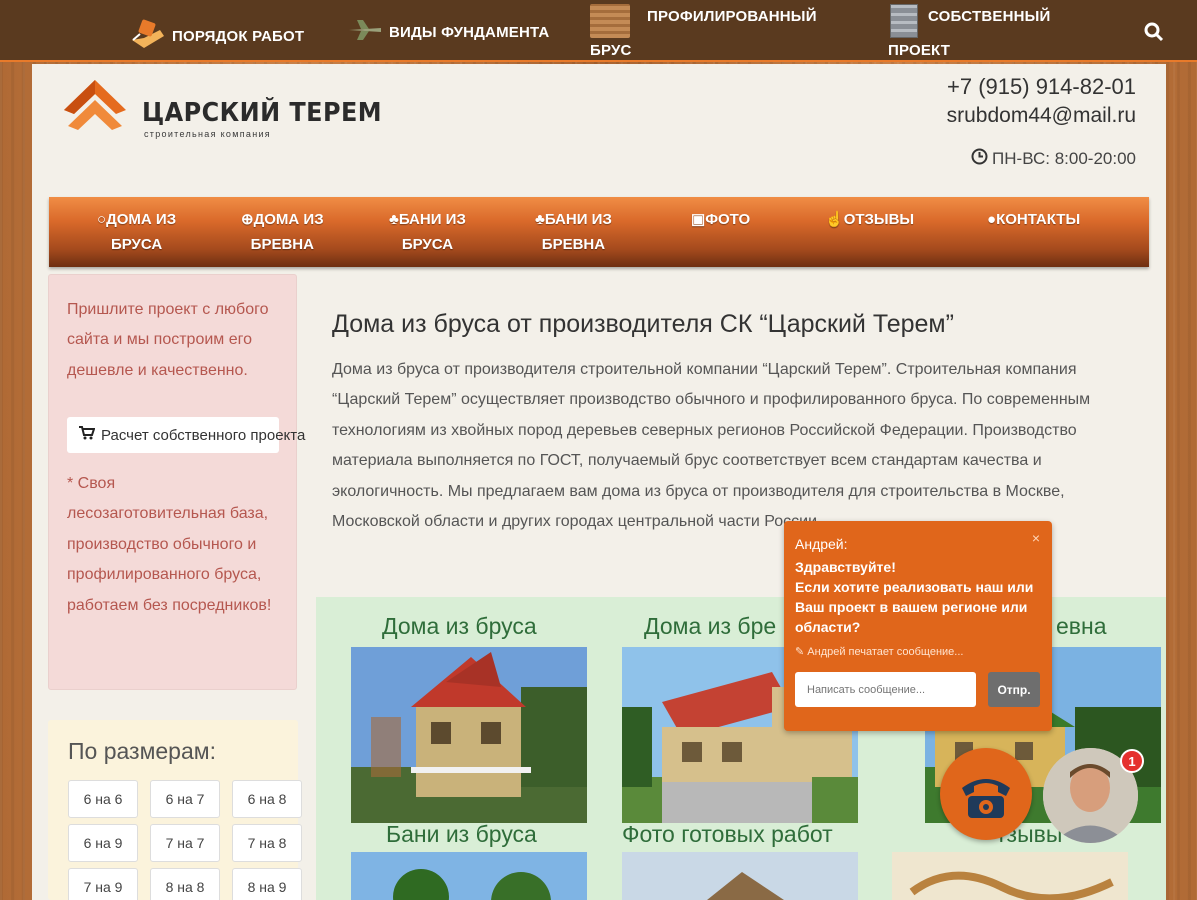  What do you see at coordinates (136, 232) in the screenshot?
I see `nav-houses-timber: ○ДОМА ИЗ БРУСА` at bounding box center [136, 232].